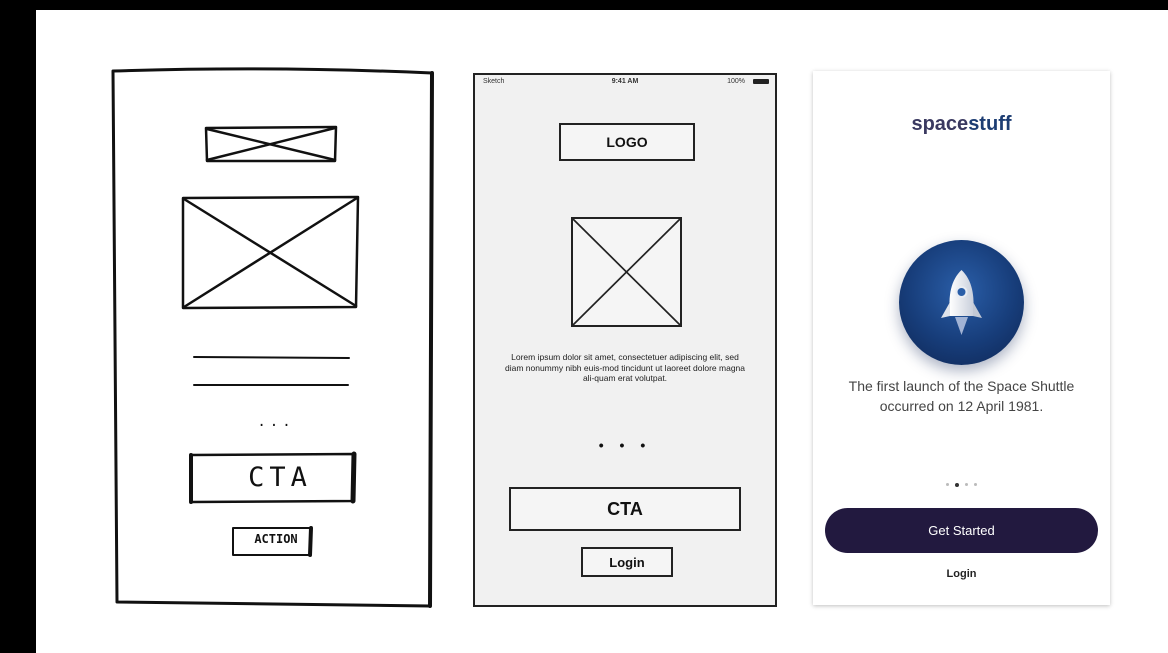 The height and width of the screenshot is (653, 1168). What do you see at coordinates (990, 124) in the screenshot?
I see `logo-text-accent: stuff` at bounding box center [990, 124].